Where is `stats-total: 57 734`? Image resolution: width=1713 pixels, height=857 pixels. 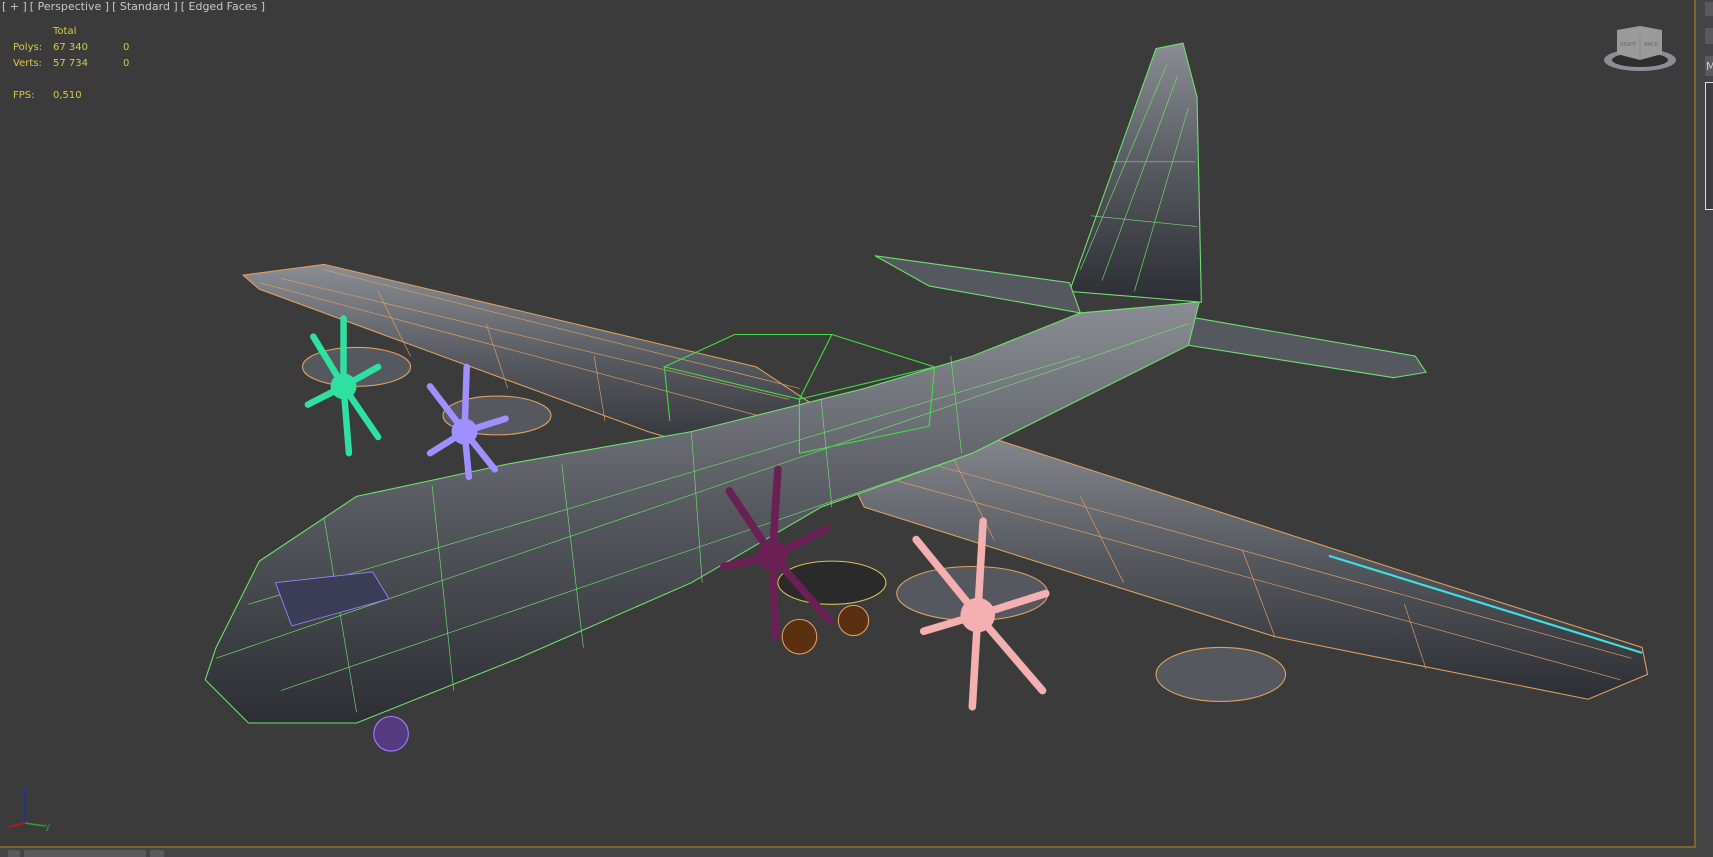 stats-total: 57 734 is located at coordinates (70, 63).